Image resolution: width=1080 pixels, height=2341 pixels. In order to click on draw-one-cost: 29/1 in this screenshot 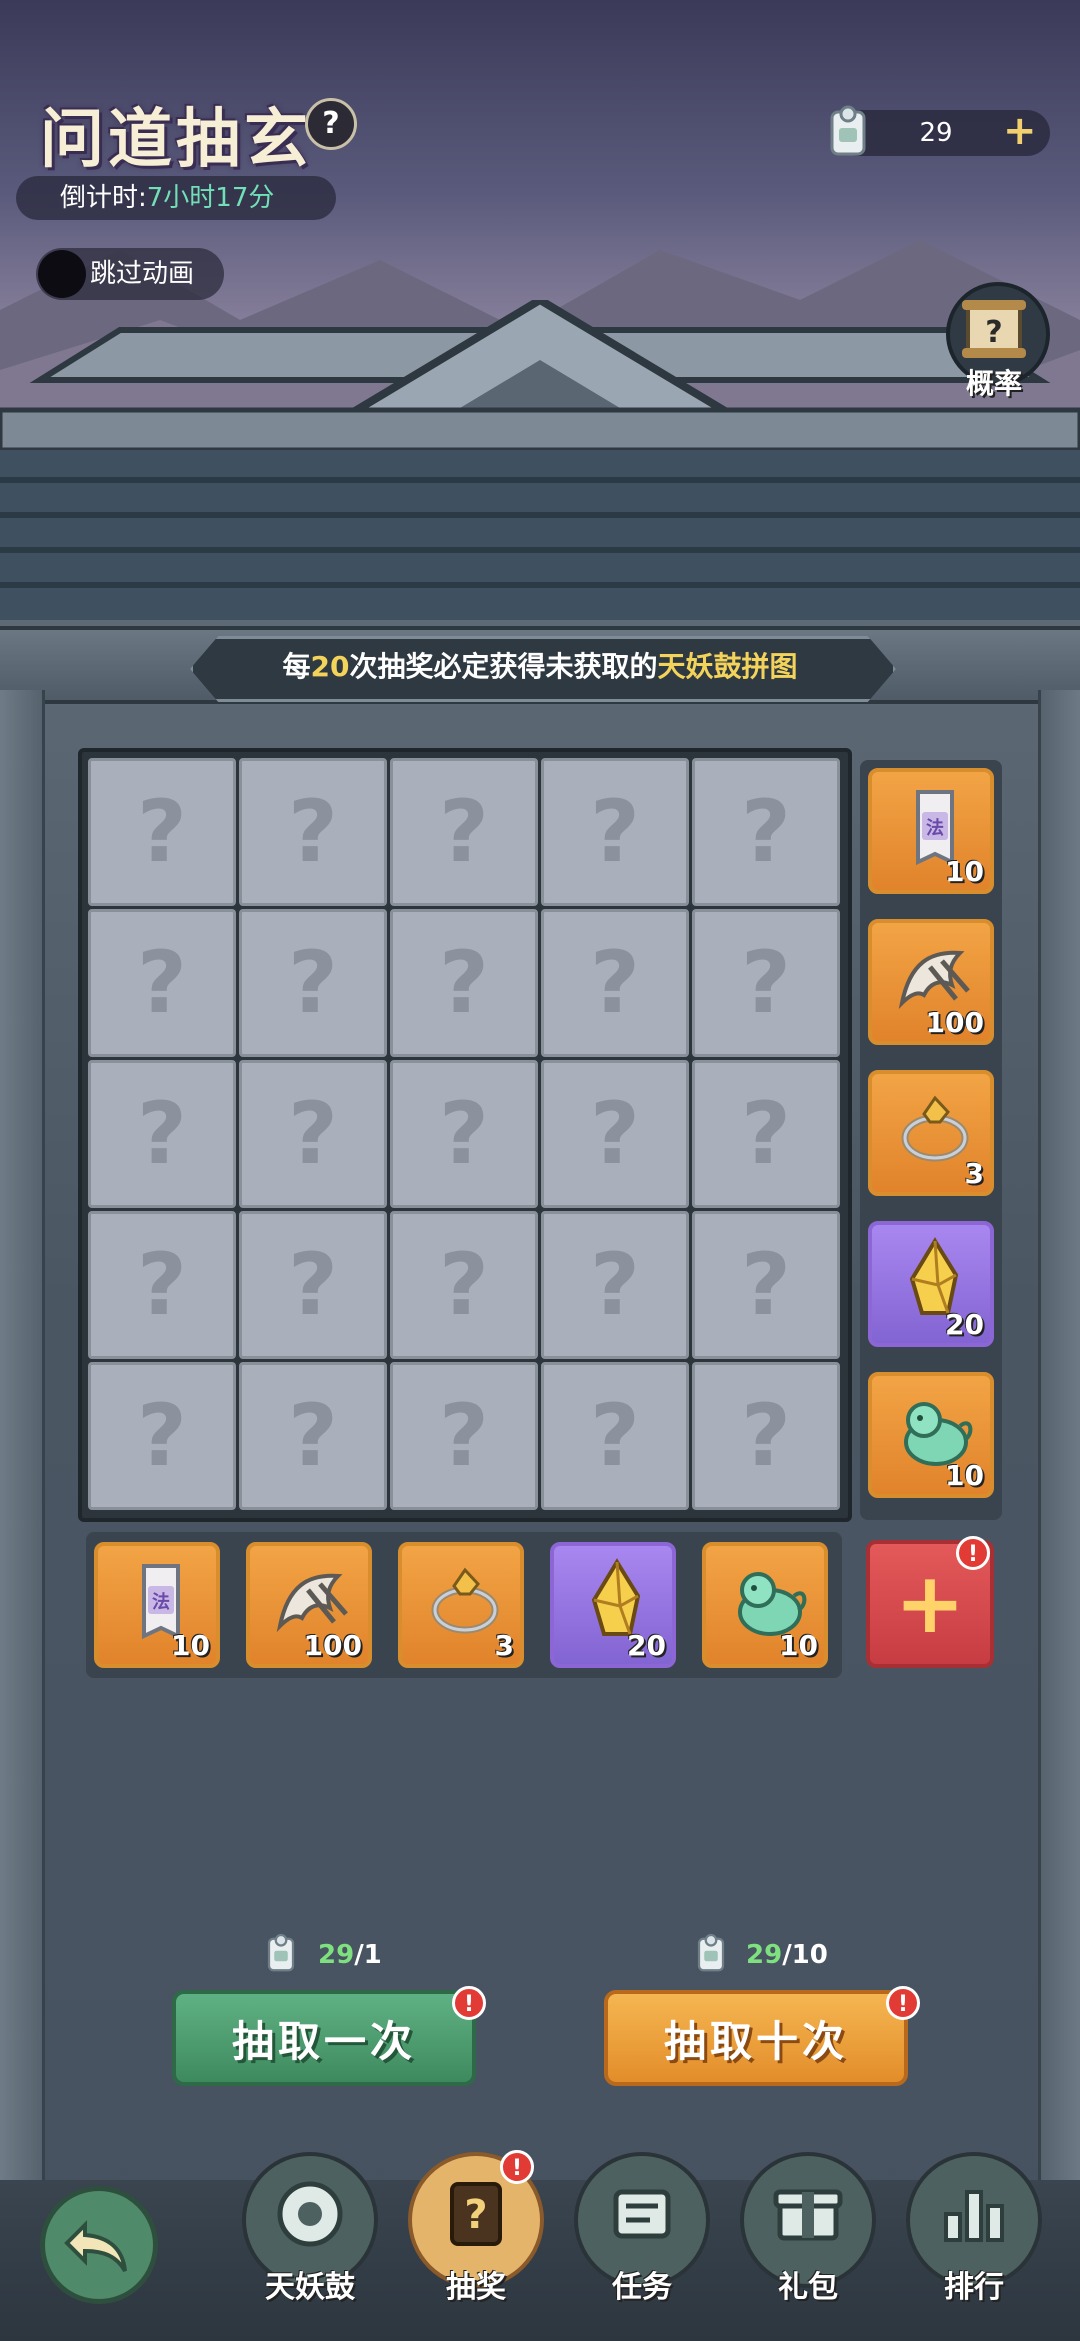, I will do `click(350, 1955)`.